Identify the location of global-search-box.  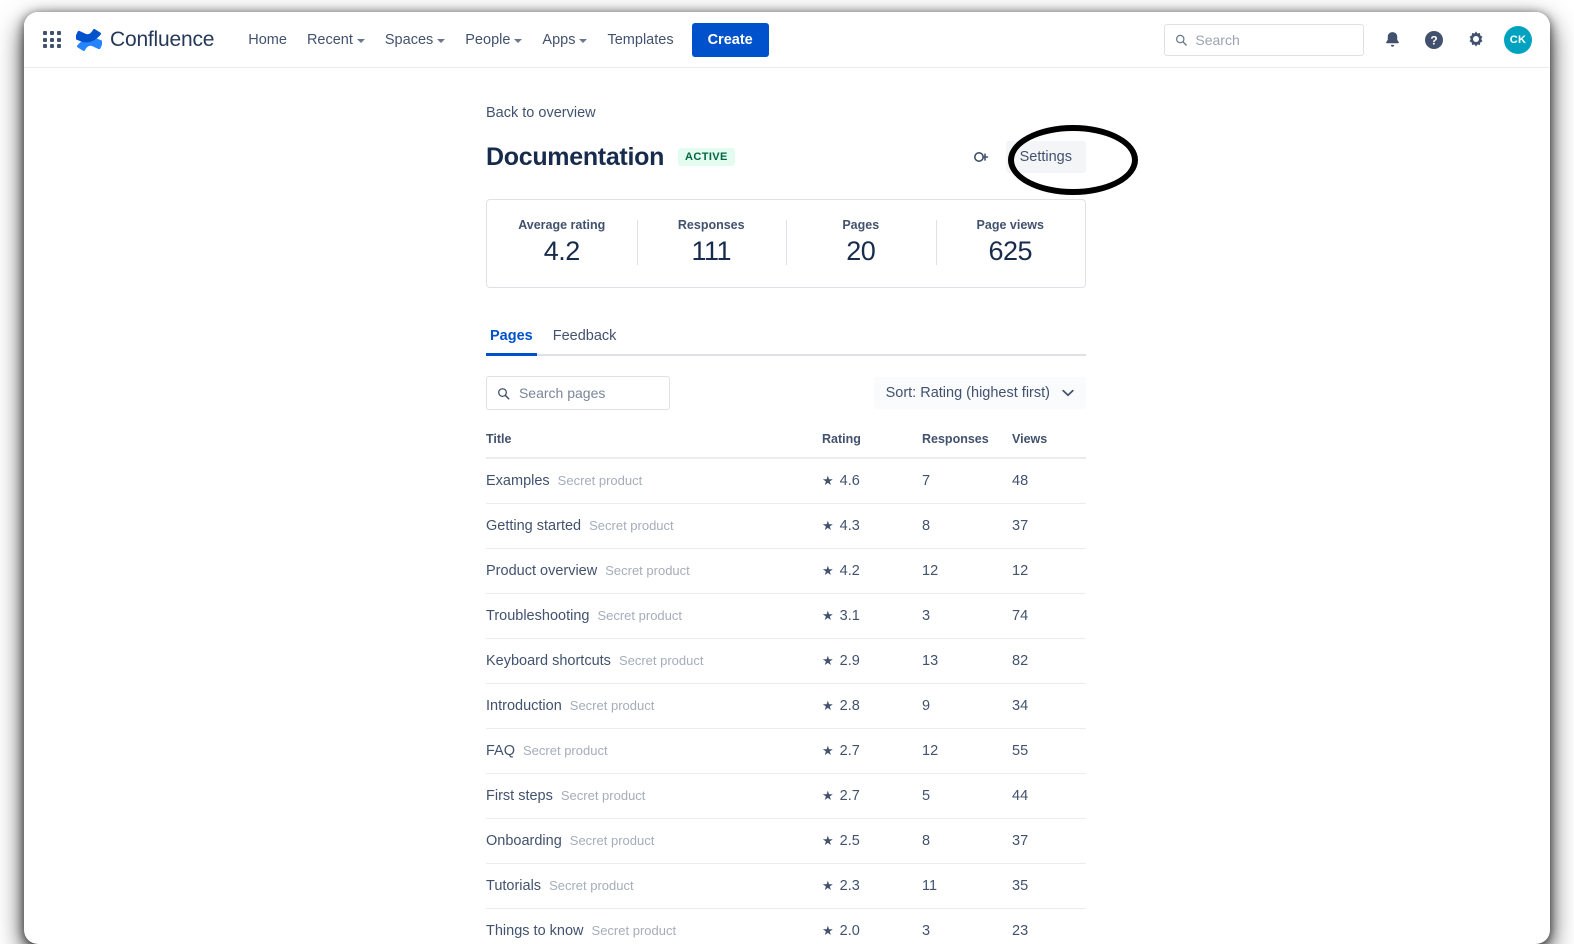
(1264, 40).